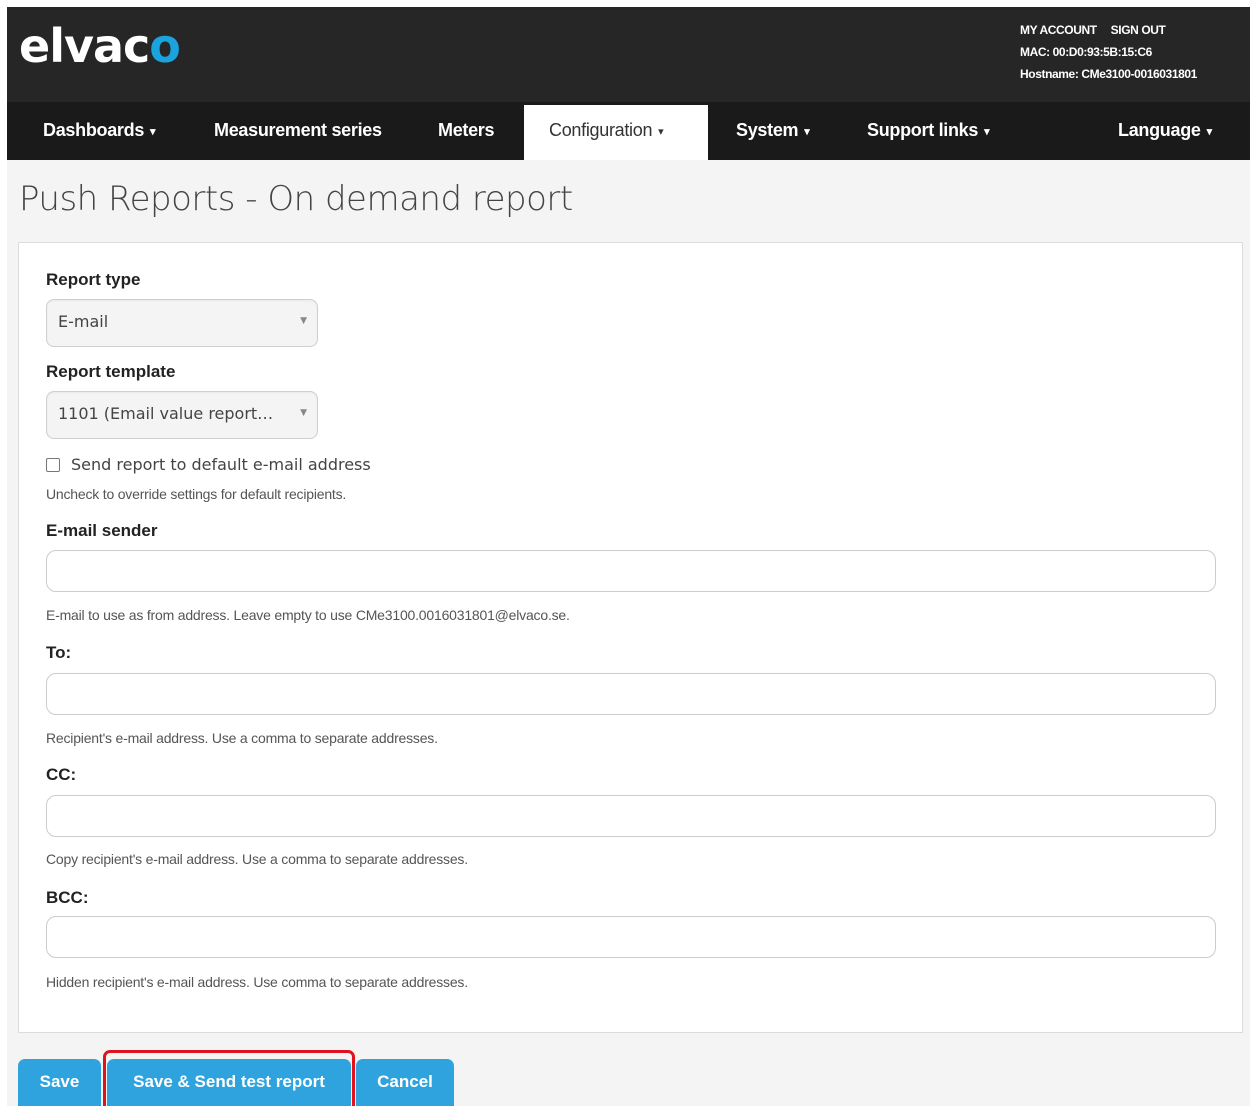 The image size is (1250, 1106). Describe the element at coordinates (631, 937) in the screenshot. I see `bcc-input` at that location.